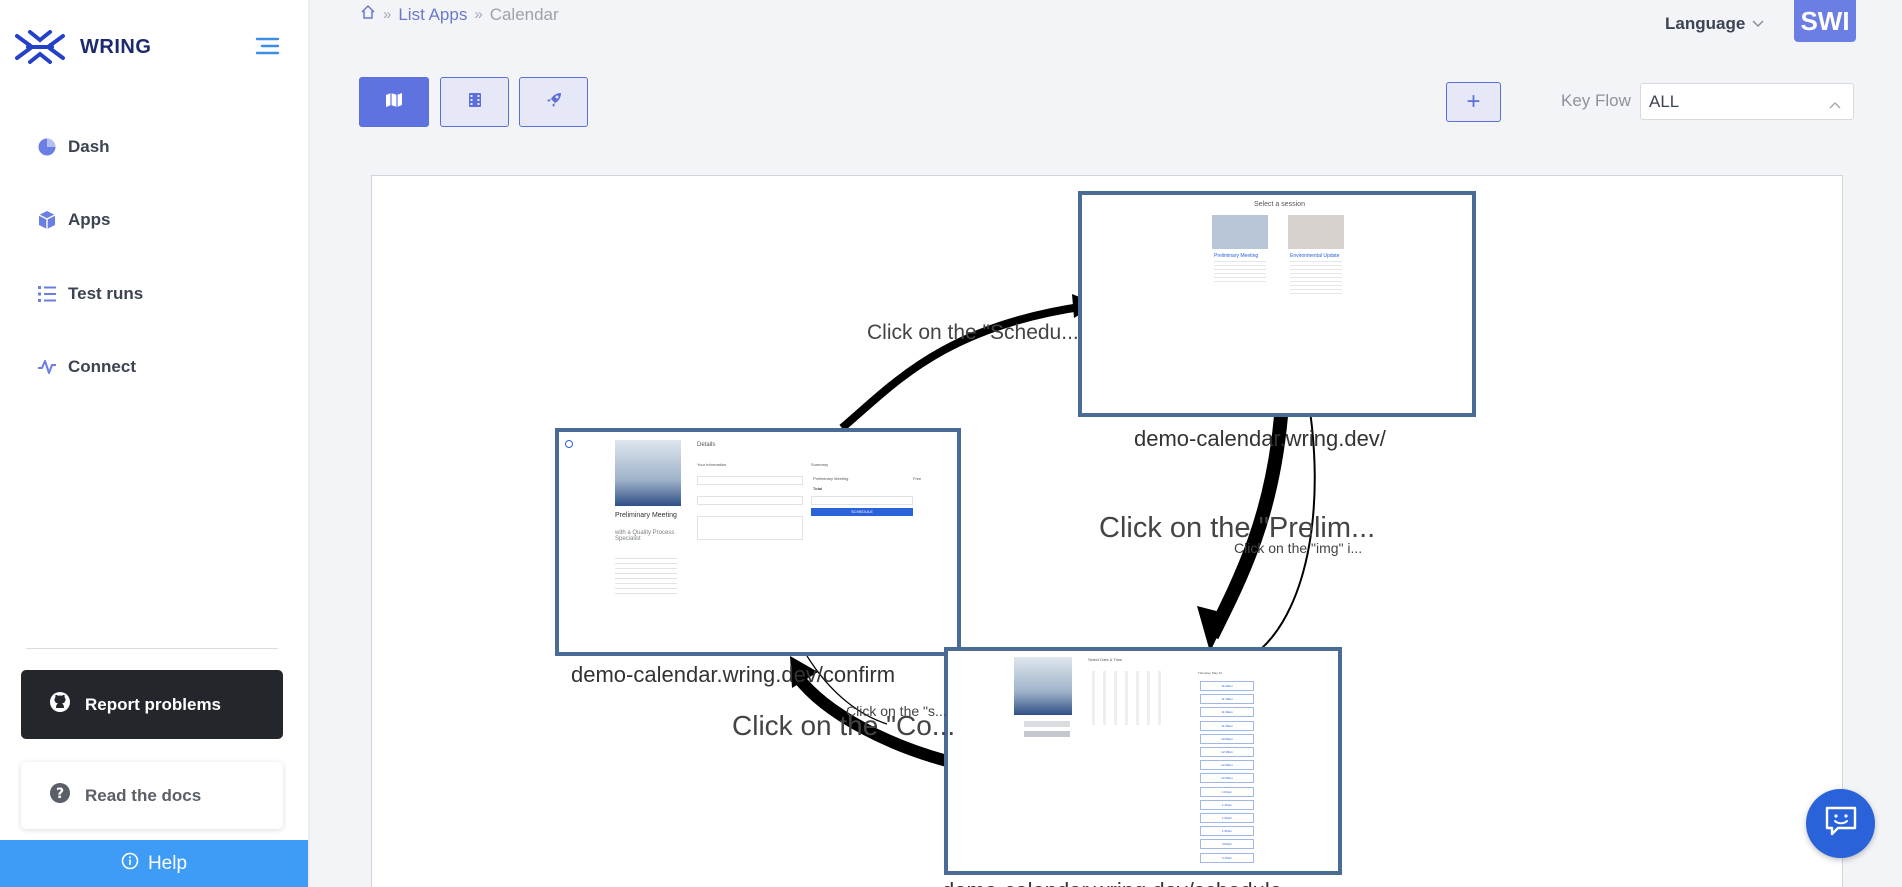 The width and height of the screenshot is (1902, 887). What do you see at coordinates (1112, 882) in the screenshot?
I see `graph-node-label: demo-calendar.wring.dev/schedule` at bounding box center [1112, 882].